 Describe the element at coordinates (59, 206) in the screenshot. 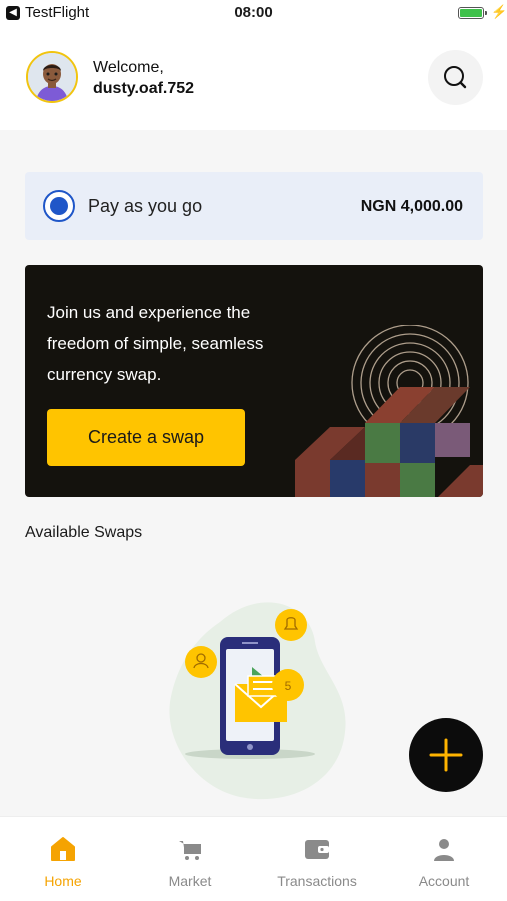

I see `plan-radio` at that location.